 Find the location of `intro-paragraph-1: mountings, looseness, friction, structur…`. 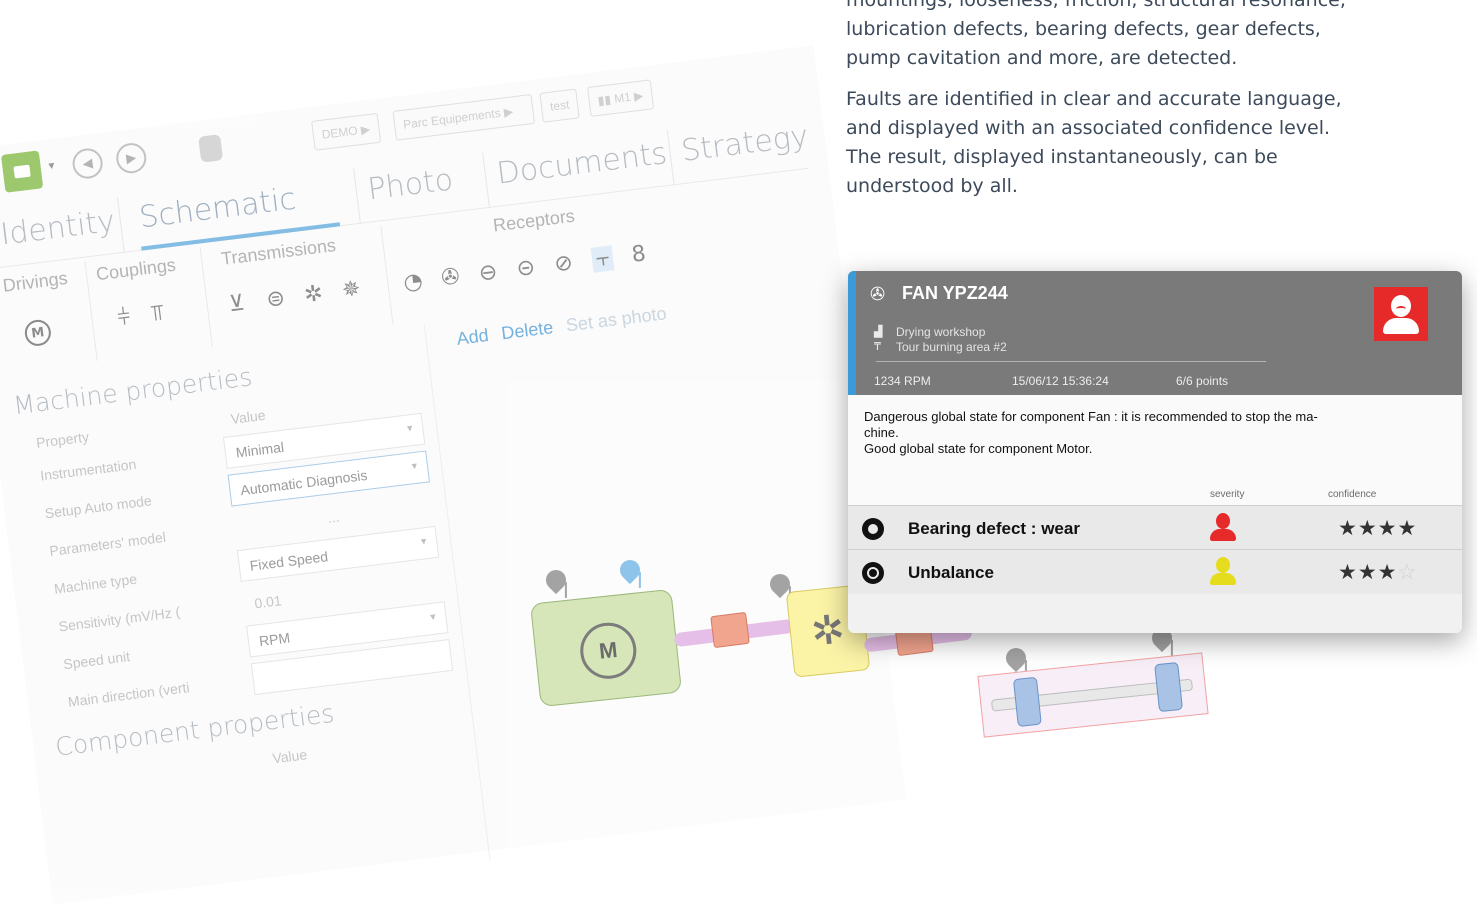

intro-paragraph-1: mountings, looseness, friction, structur… is located at coordinates (1096, 34).